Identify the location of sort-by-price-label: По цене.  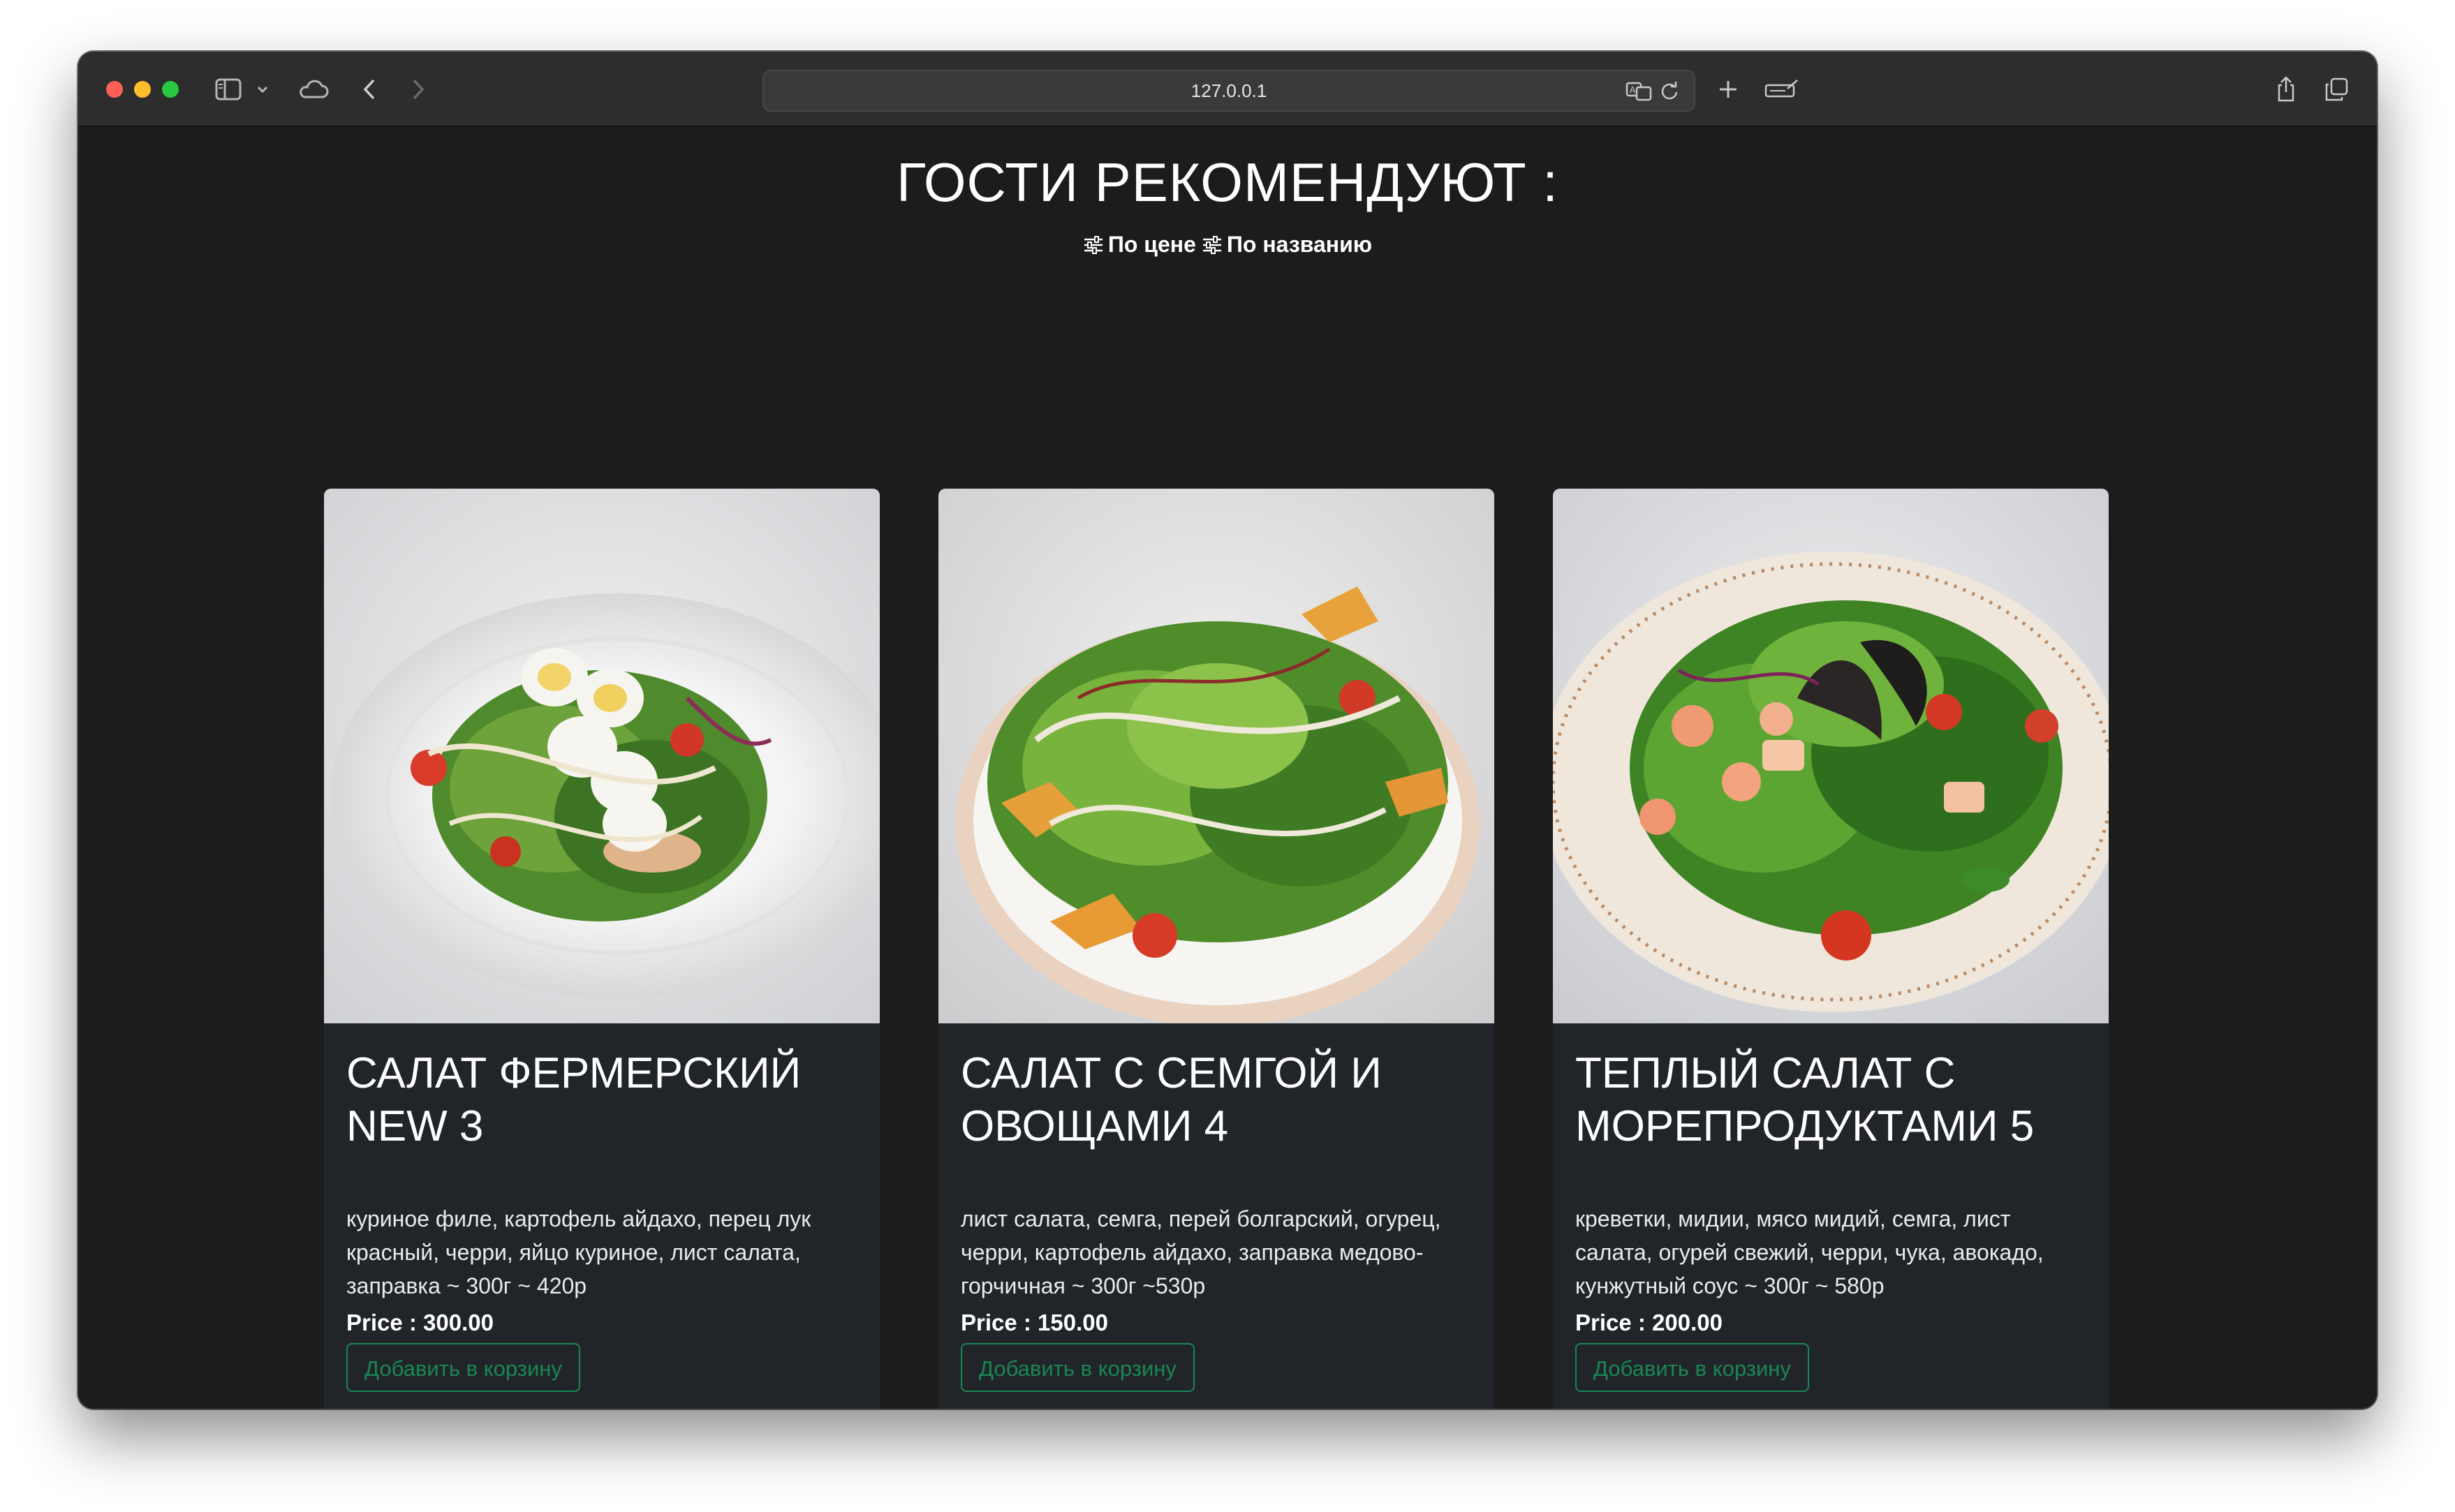
(1151, 245).